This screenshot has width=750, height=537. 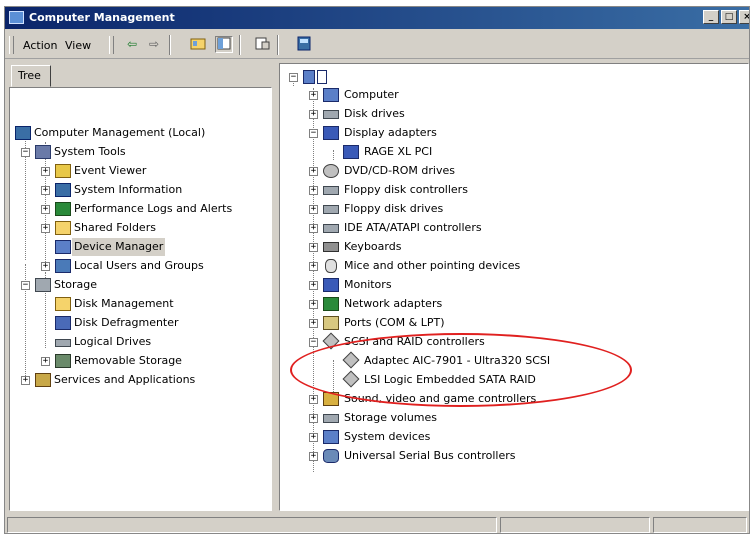 What do you see at coordinates (711, 17) in the screenshot?
I see `minimize-button: _` at bounding box center [711, 17].